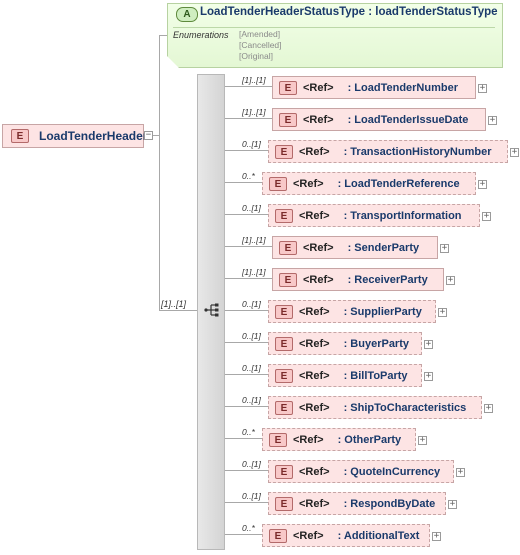  I want to click on root-element: E LoadTenderHeader, so click(75, 136).